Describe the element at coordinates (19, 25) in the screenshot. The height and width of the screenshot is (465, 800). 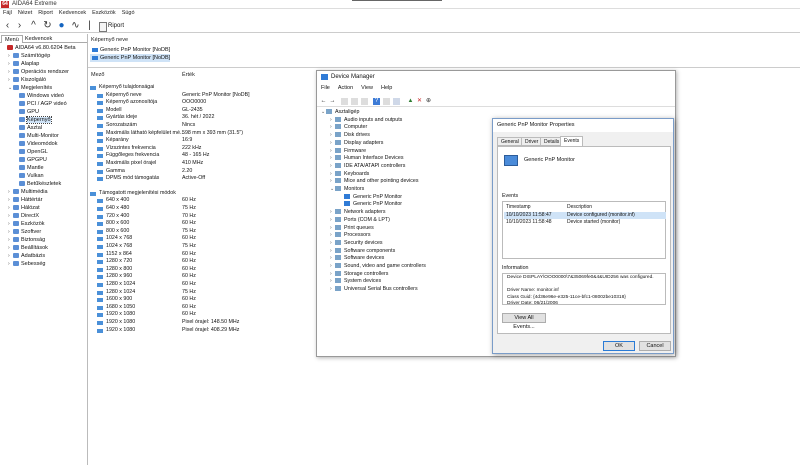
I see `forward-icon: ›` at that location.